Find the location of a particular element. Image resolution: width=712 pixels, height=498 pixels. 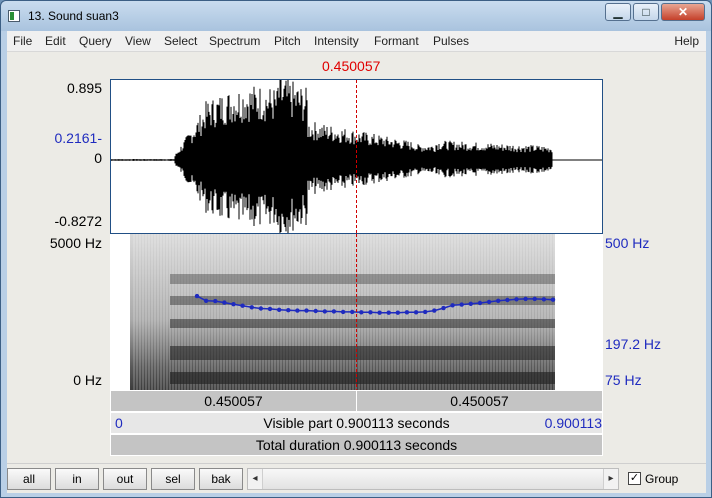

zoom-back-button: bak is located at coordinates (221, 479).